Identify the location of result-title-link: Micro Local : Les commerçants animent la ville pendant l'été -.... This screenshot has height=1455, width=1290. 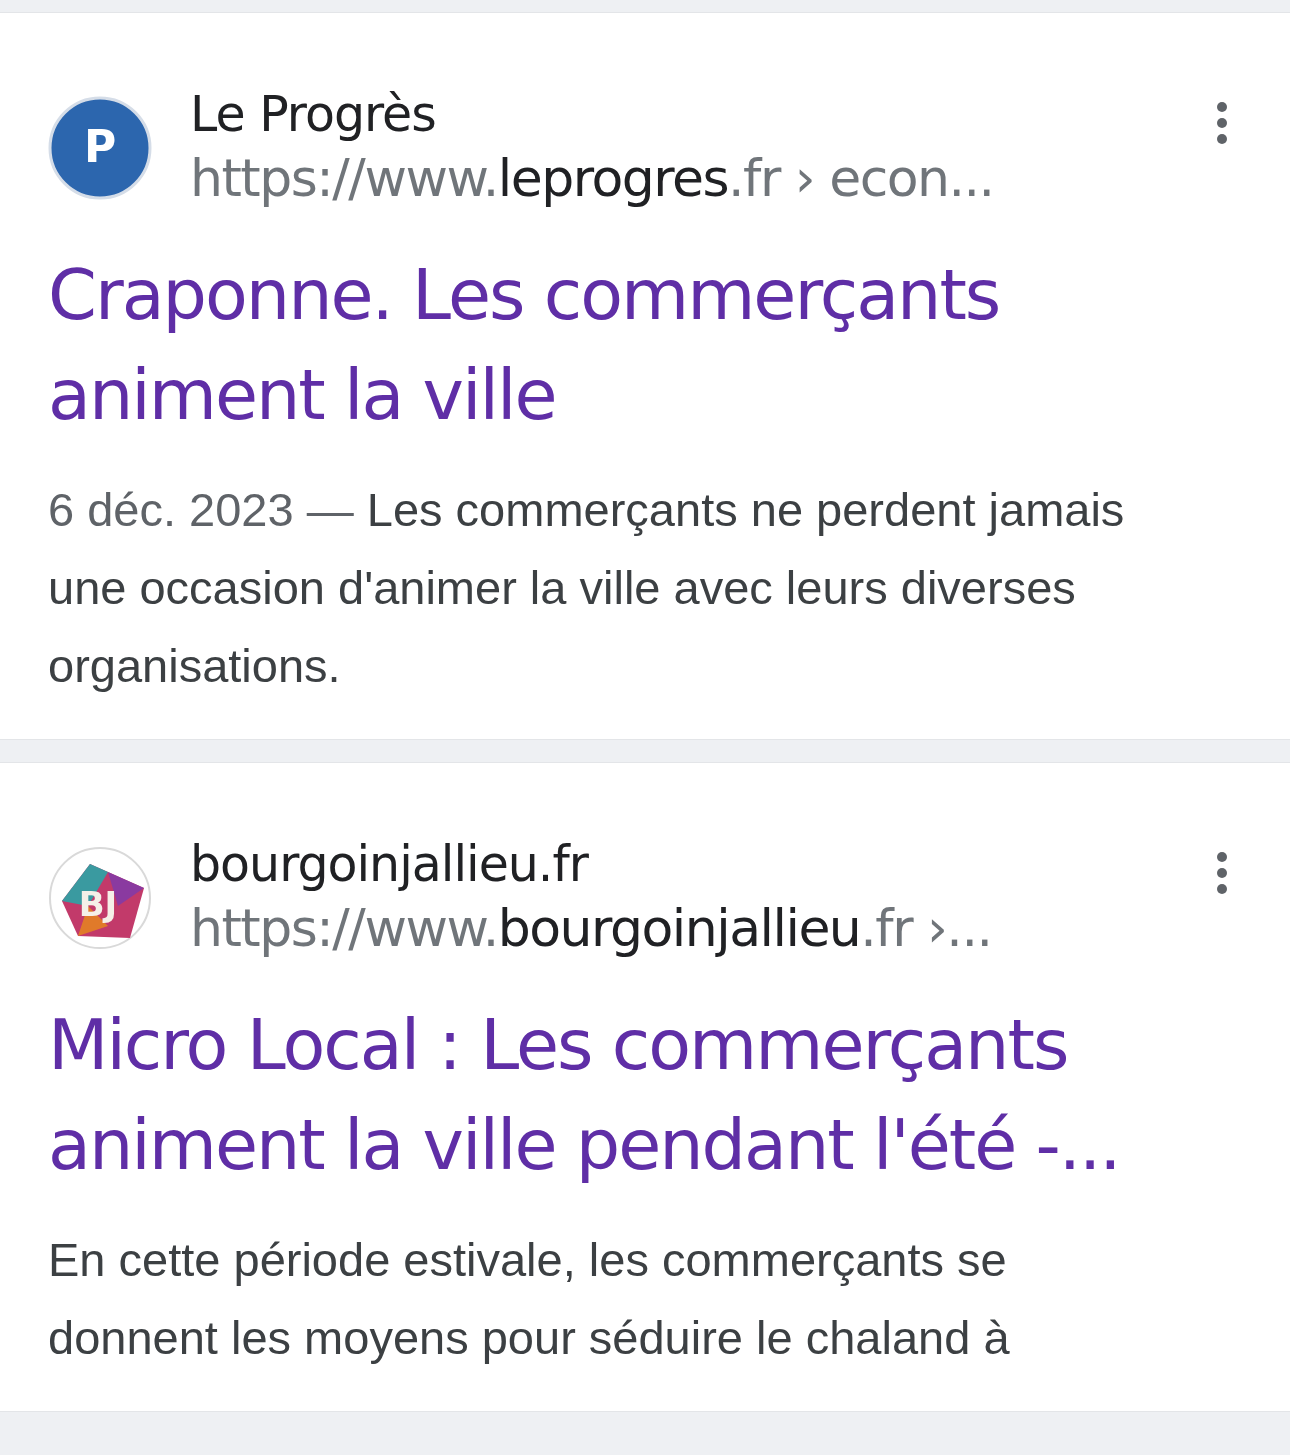
(645, 1095).